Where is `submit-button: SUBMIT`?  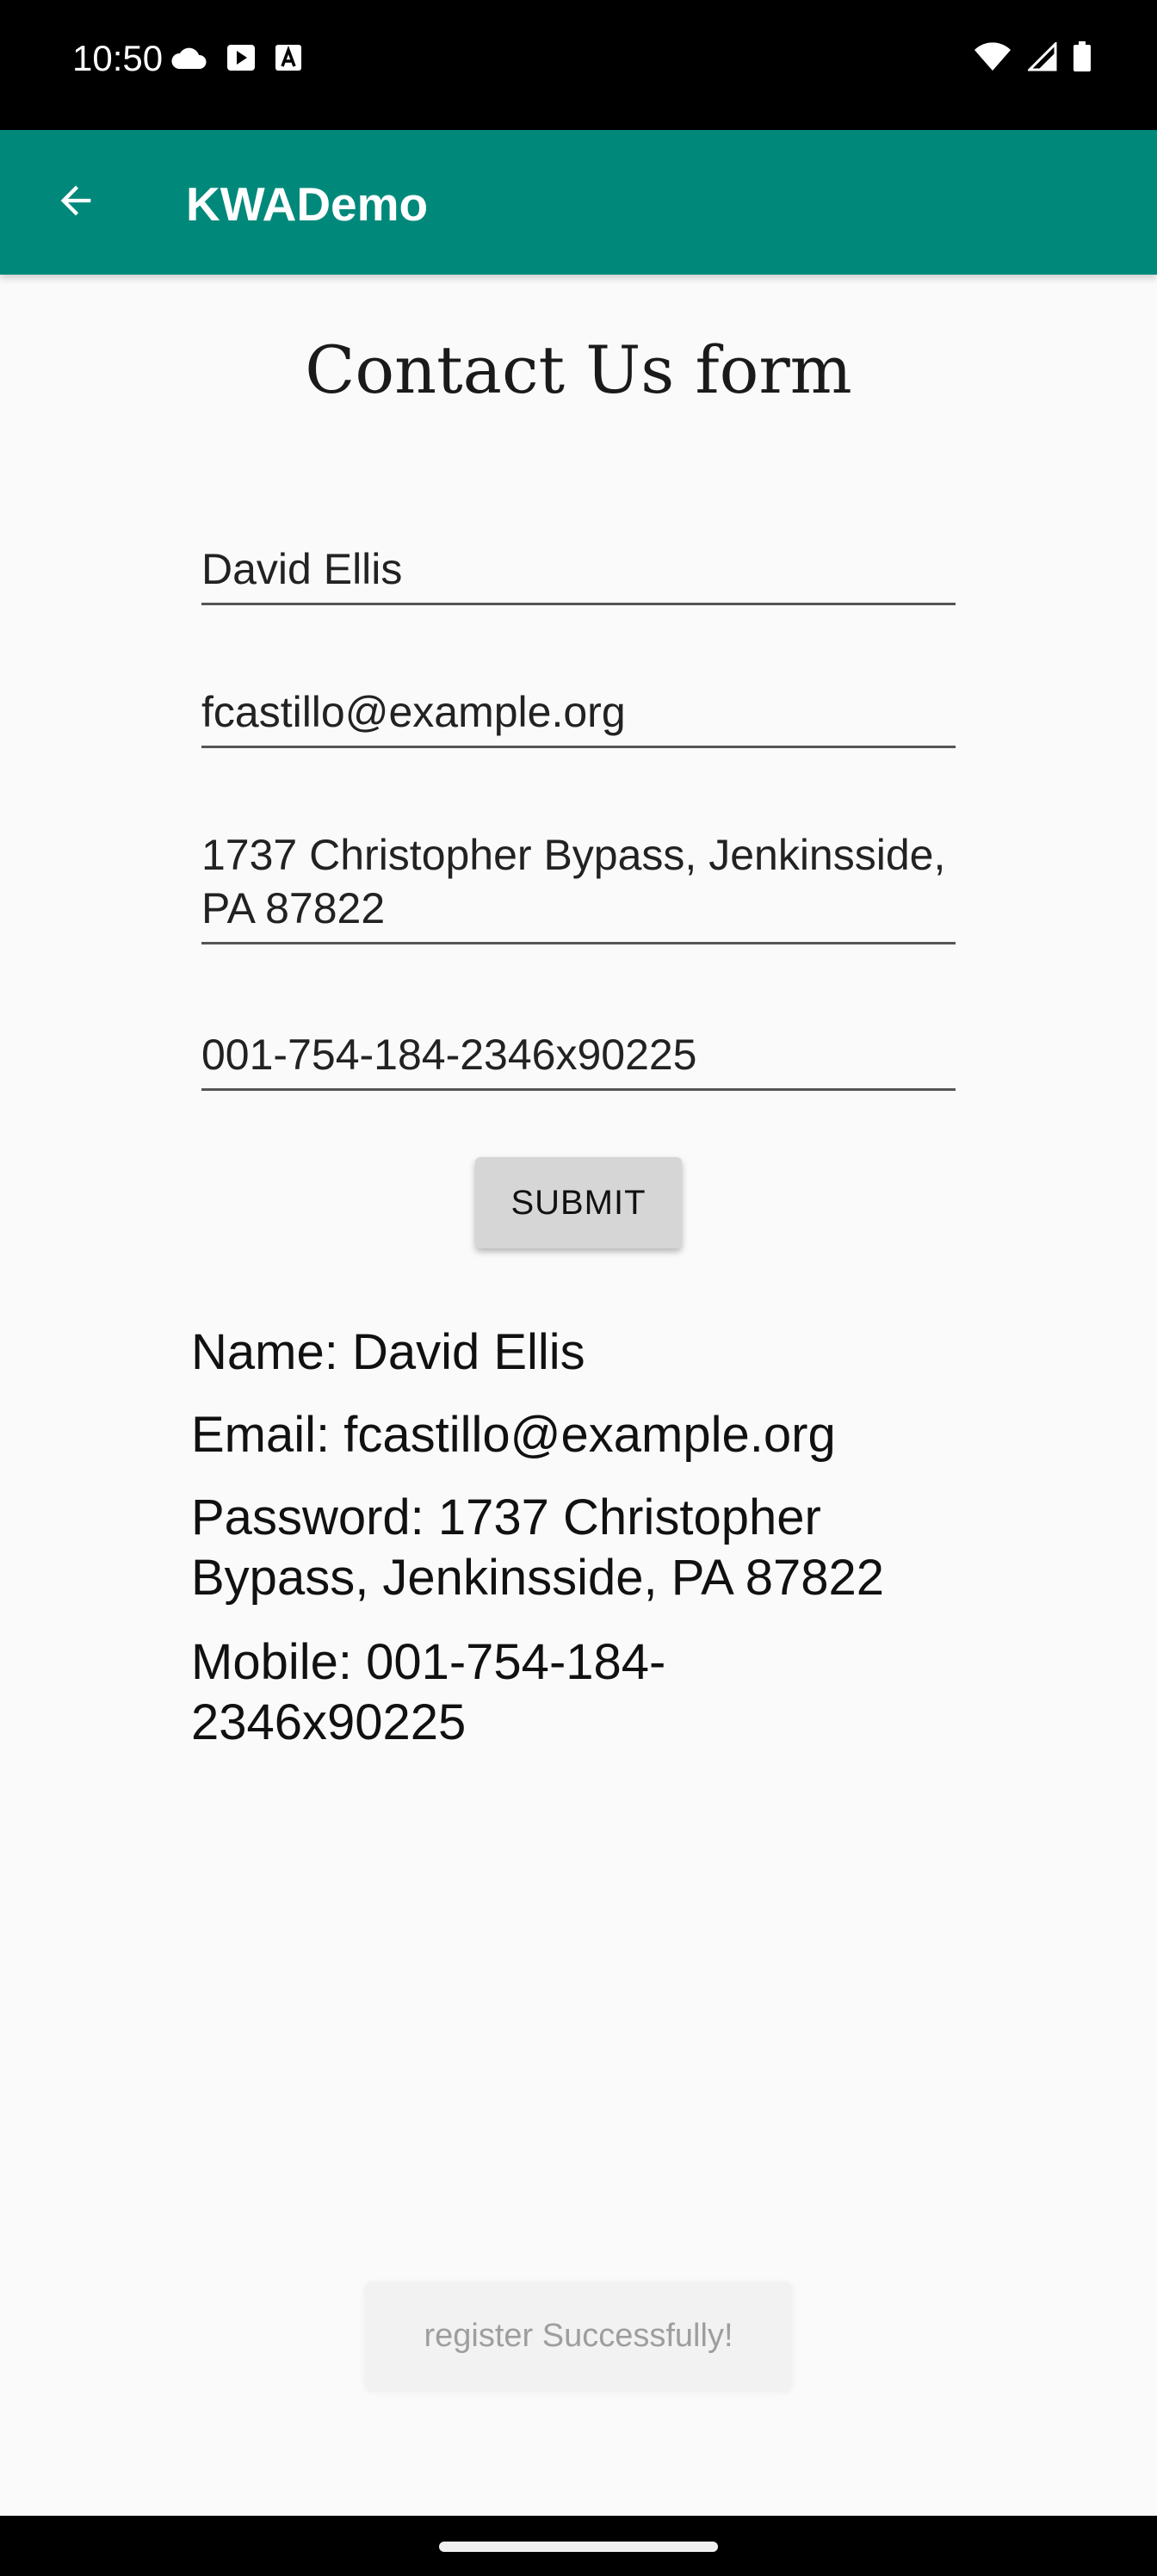
submit-button: SUBMIT is located at coordinates (579, 1202).